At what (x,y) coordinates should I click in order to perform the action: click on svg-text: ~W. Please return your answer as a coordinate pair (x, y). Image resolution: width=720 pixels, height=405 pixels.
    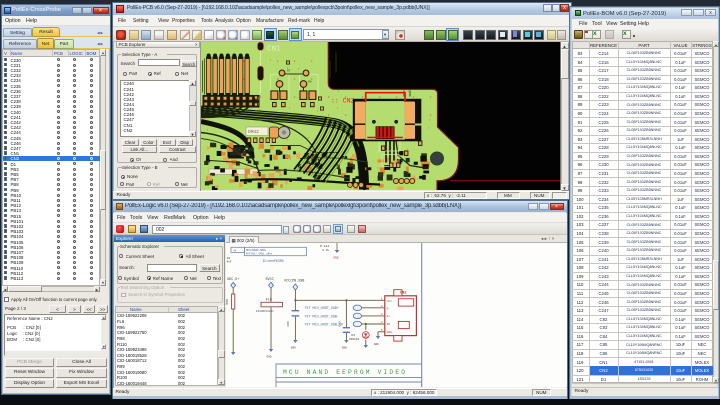
    Looking at the image, I should click on (235, 250).